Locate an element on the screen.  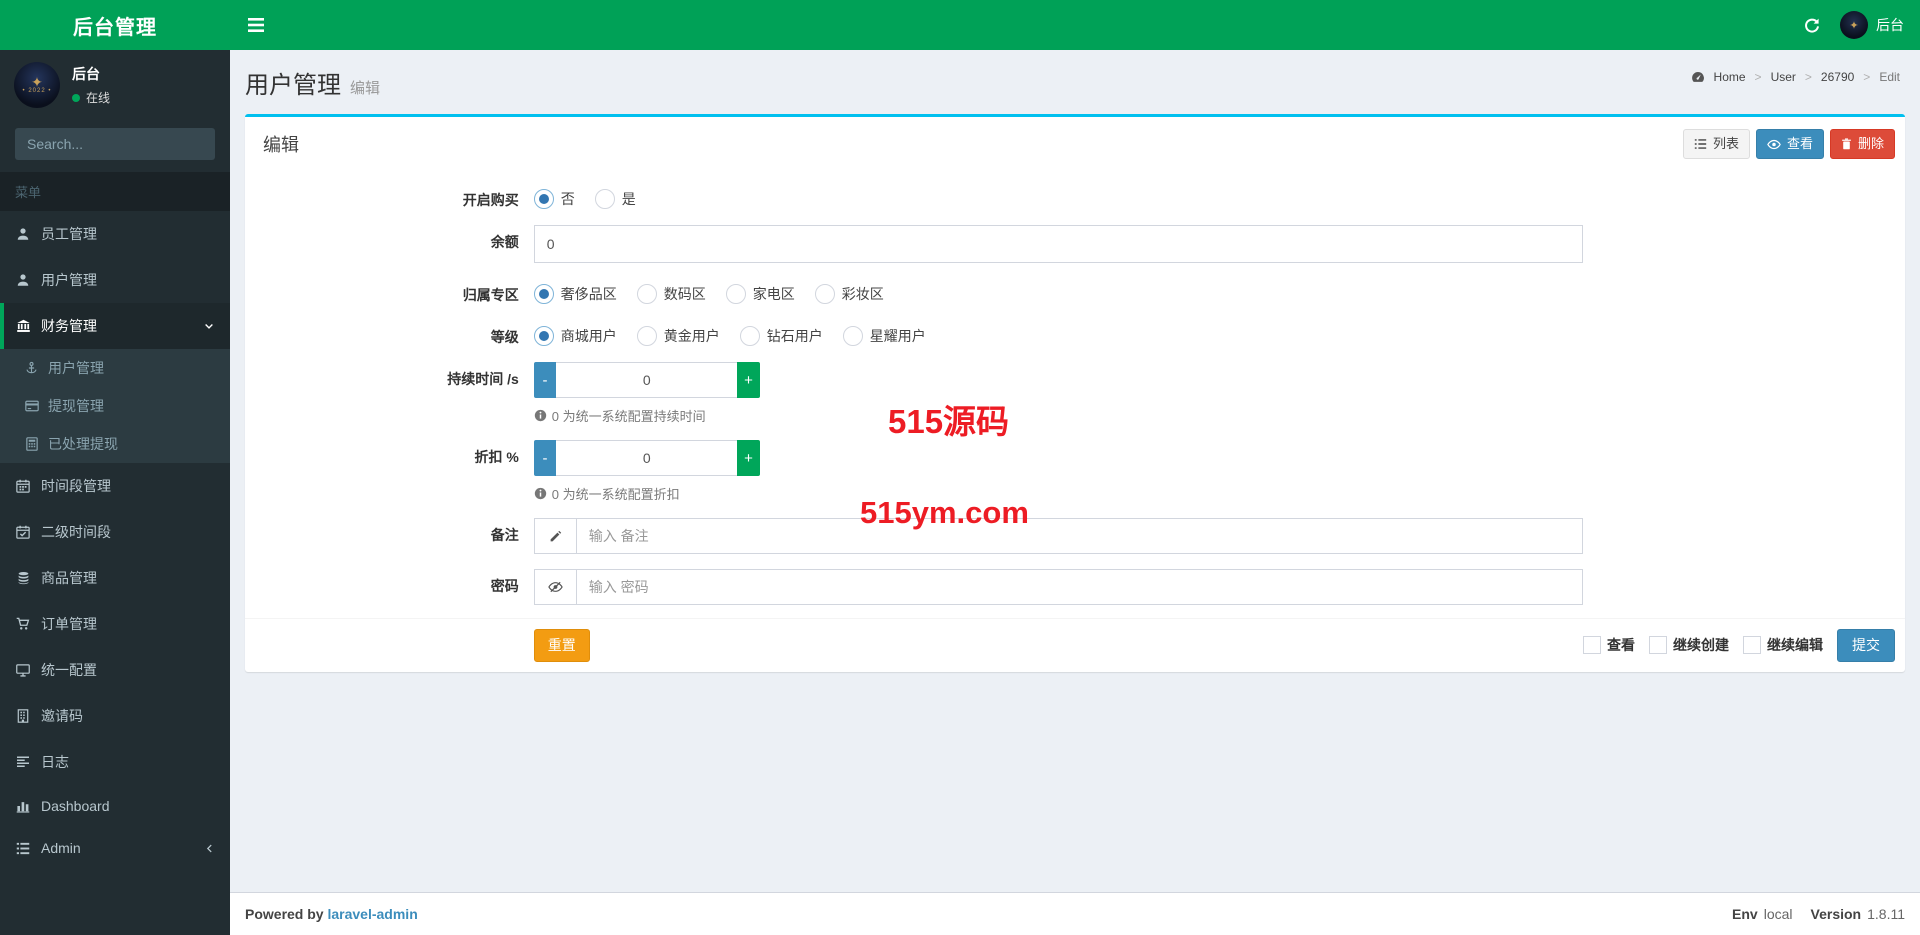
breadcrumb: Home > User > 26790 > Edit is located at coordinates (1795, 77).